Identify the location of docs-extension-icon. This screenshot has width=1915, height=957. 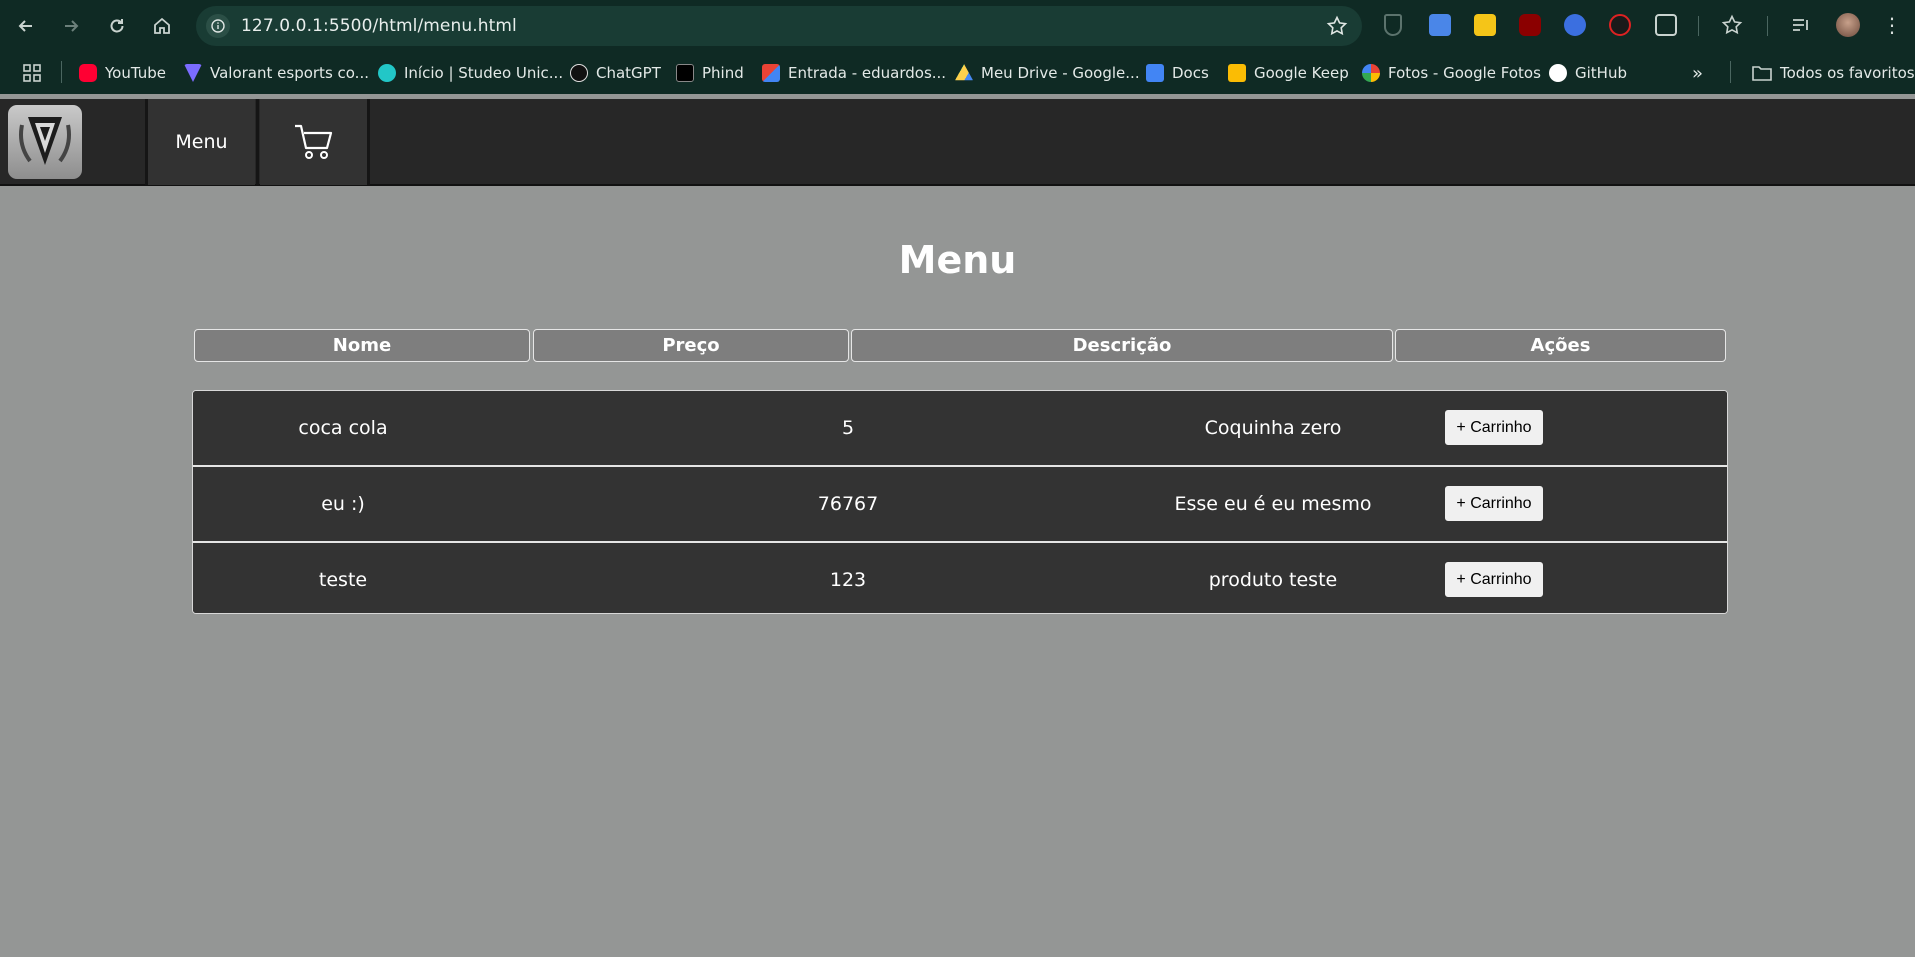
(1575, 25).